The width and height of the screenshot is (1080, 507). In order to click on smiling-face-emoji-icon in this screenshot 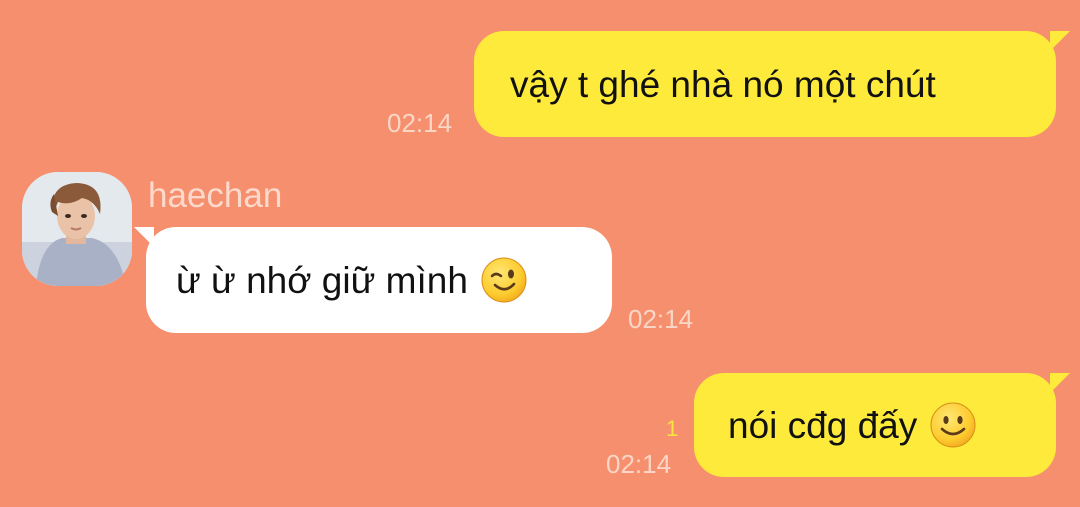, I will do `click(953, 425)`.